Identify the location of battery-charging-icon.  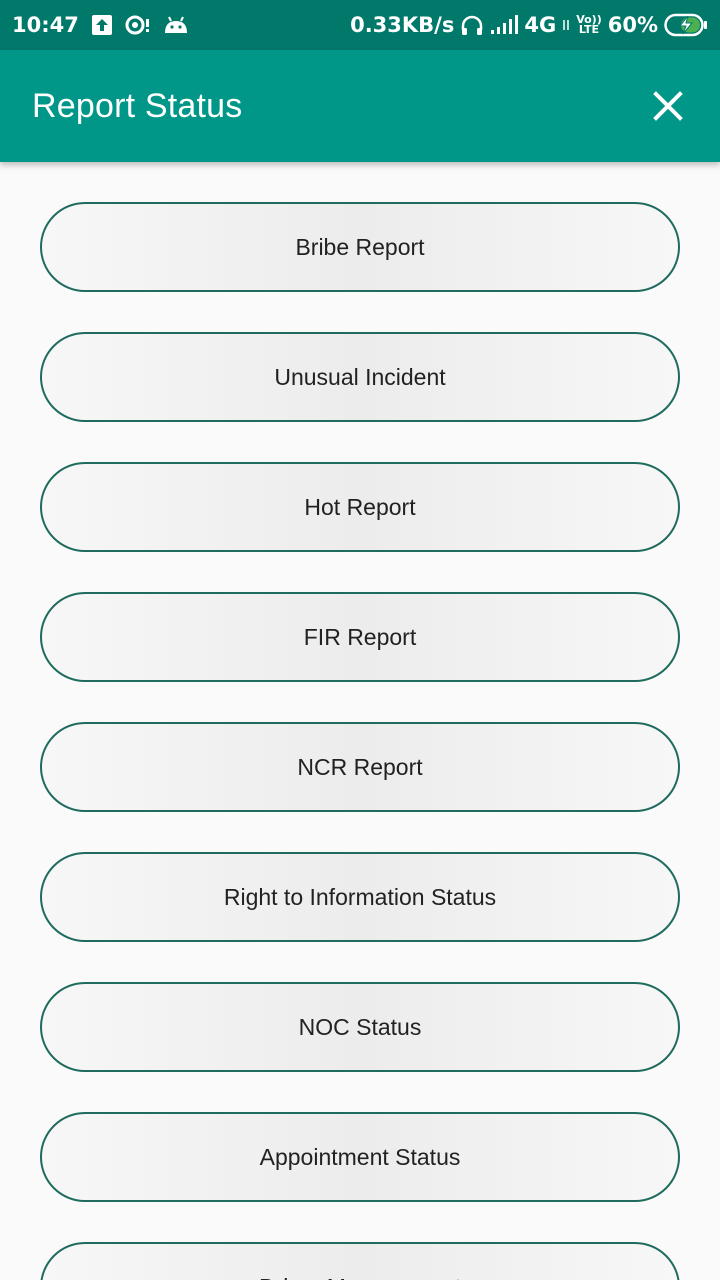
(686, 25).